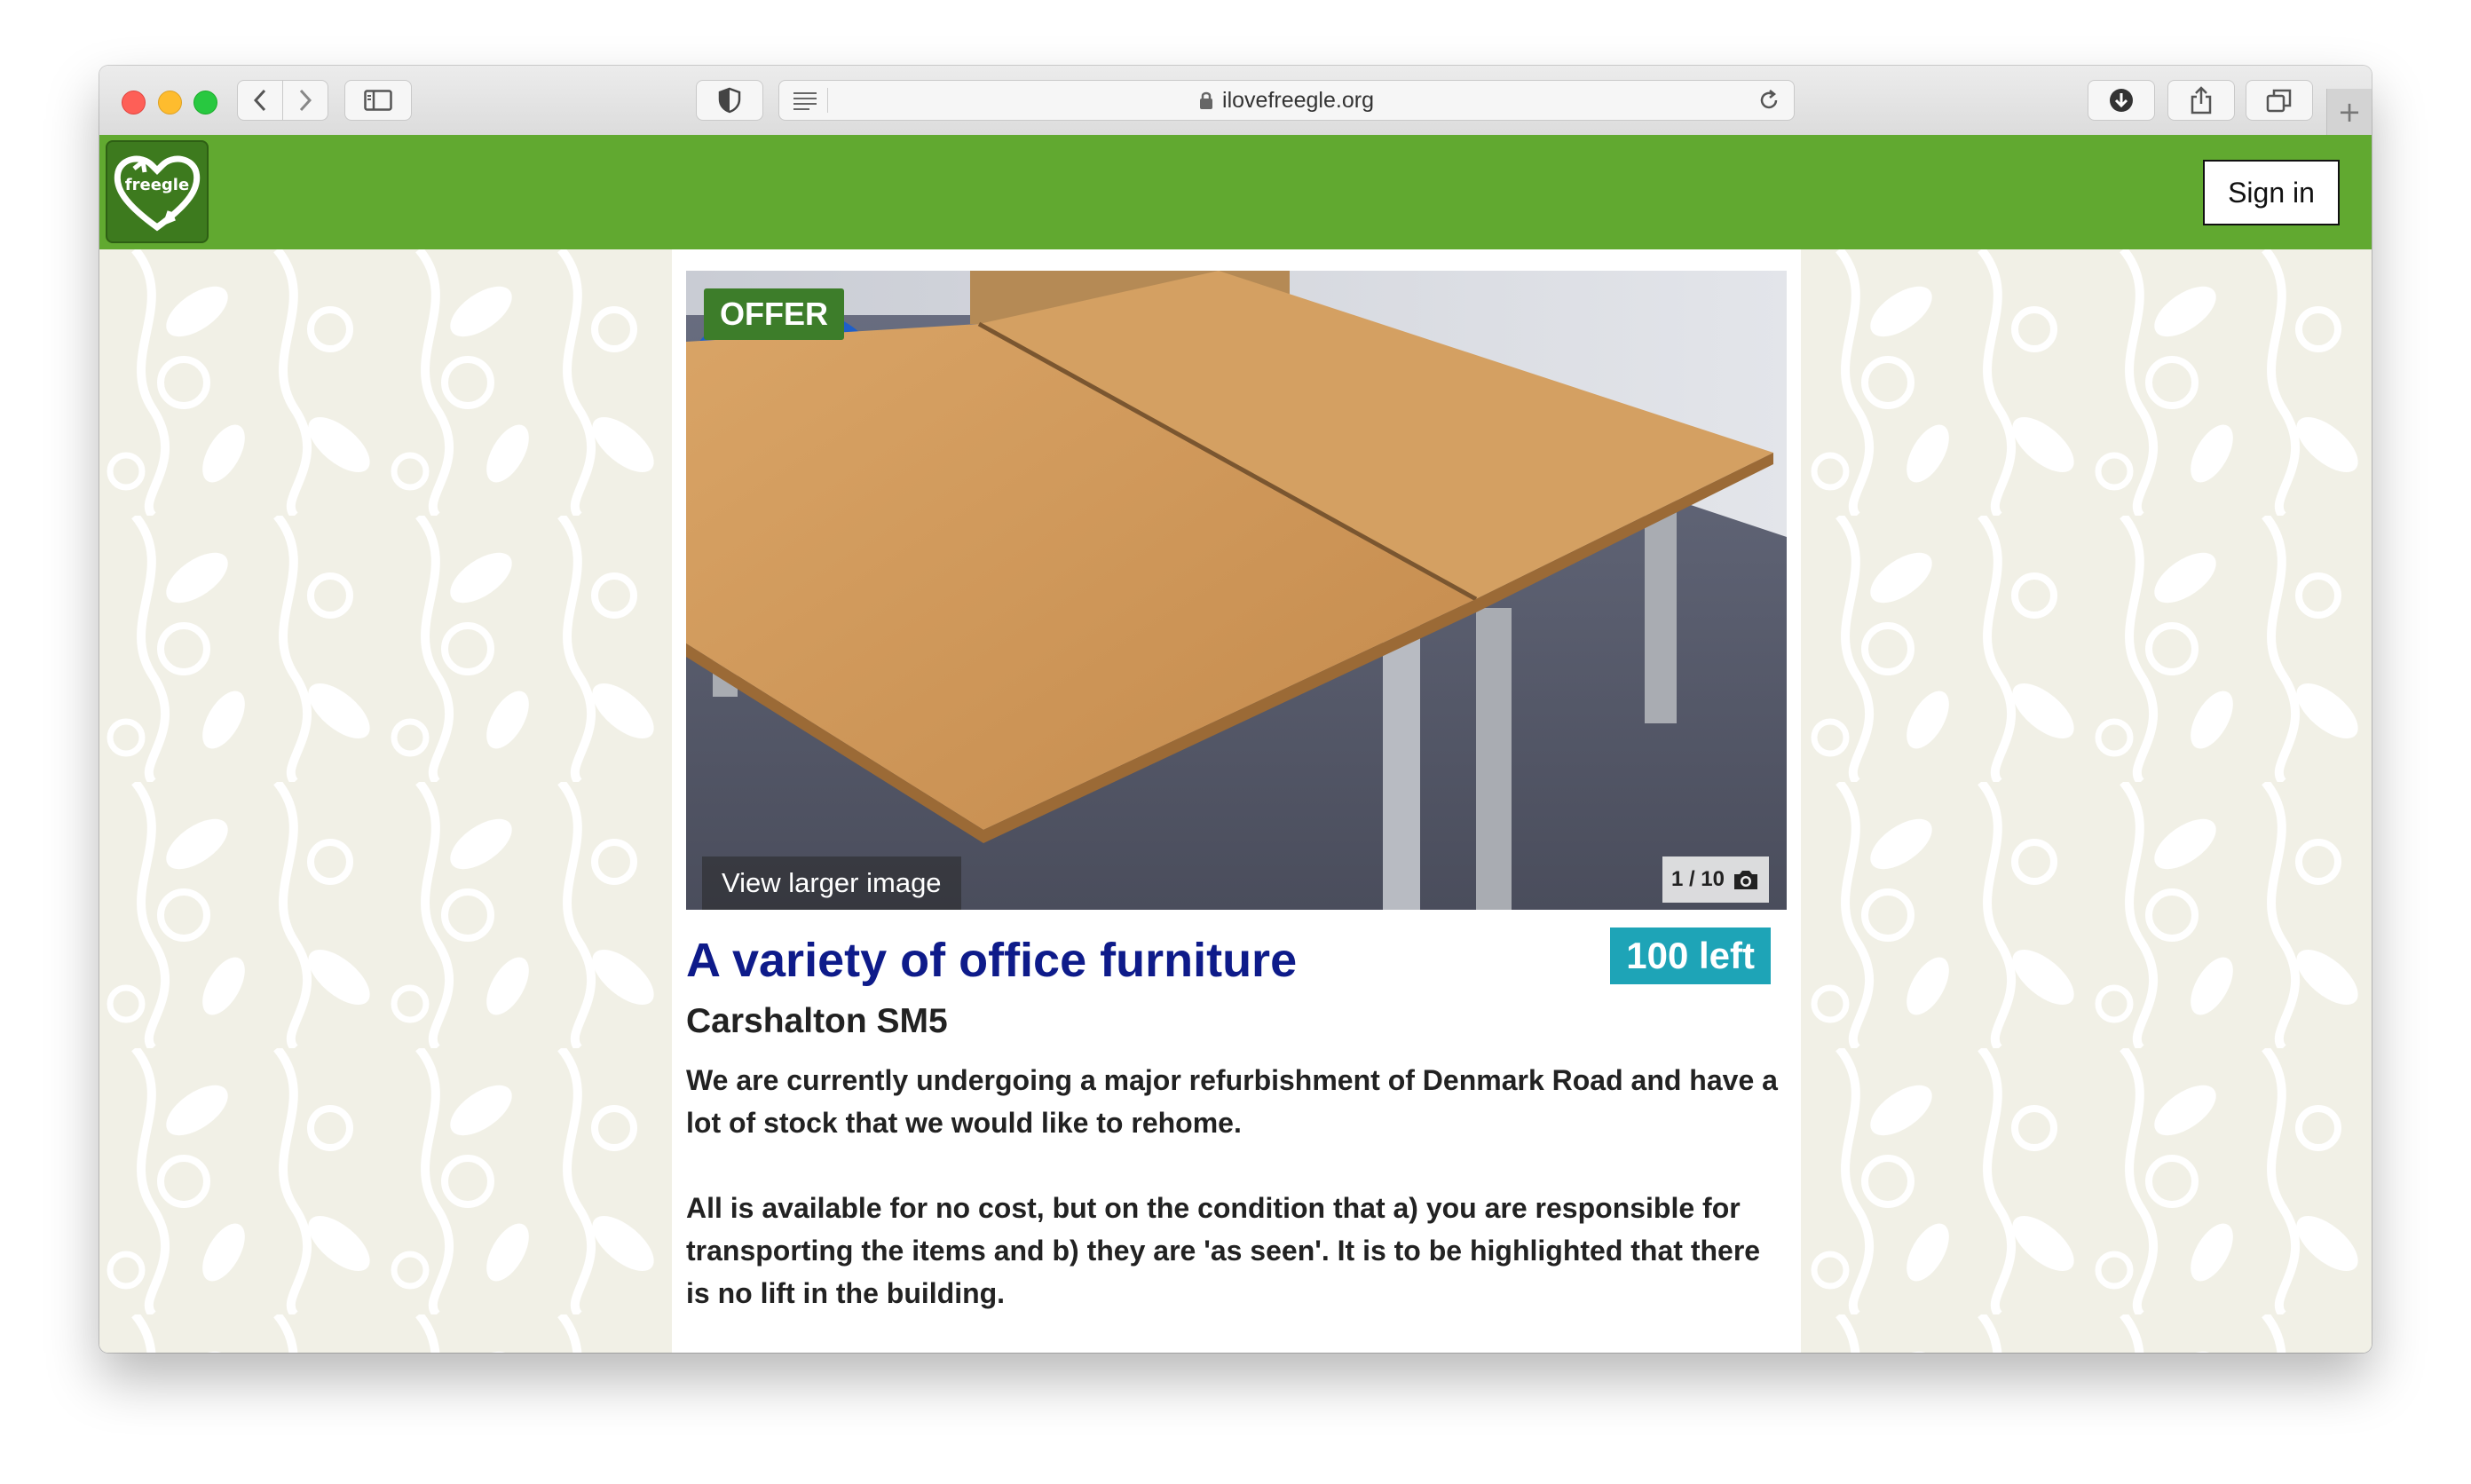 This screenshot has width=2471, height=1484. I want to click on share-icon, so click(2201, 100).